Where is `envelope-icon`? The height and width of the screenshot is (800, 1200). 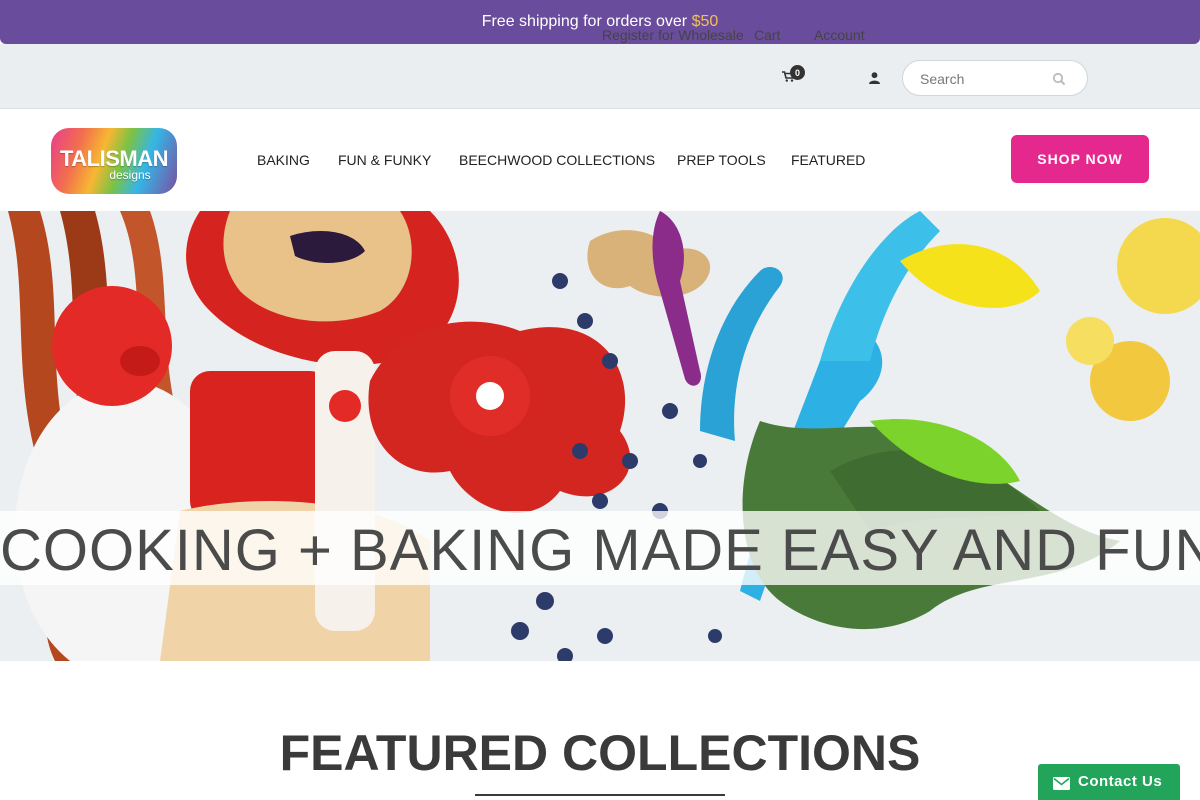 envelope-icon is located at coordinates (1061, 783).